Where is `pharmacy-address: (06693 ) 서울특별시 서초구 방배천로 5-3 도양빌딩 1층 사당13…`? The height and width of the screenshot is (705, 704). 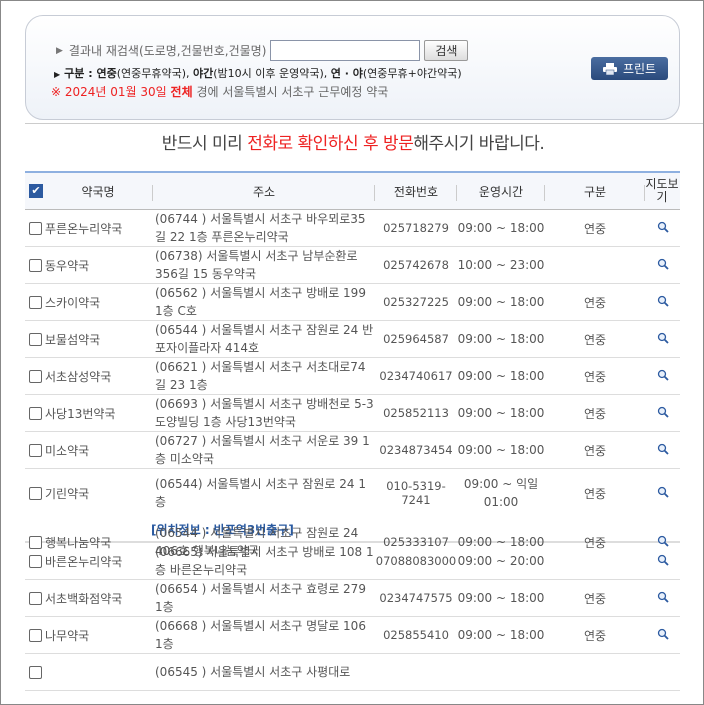
pharmacy-address: (06693 ) 서울특별시 서초구 방배천로 5-3 도양빌딩 1층 사당13… is located at coordinates (264, 413).